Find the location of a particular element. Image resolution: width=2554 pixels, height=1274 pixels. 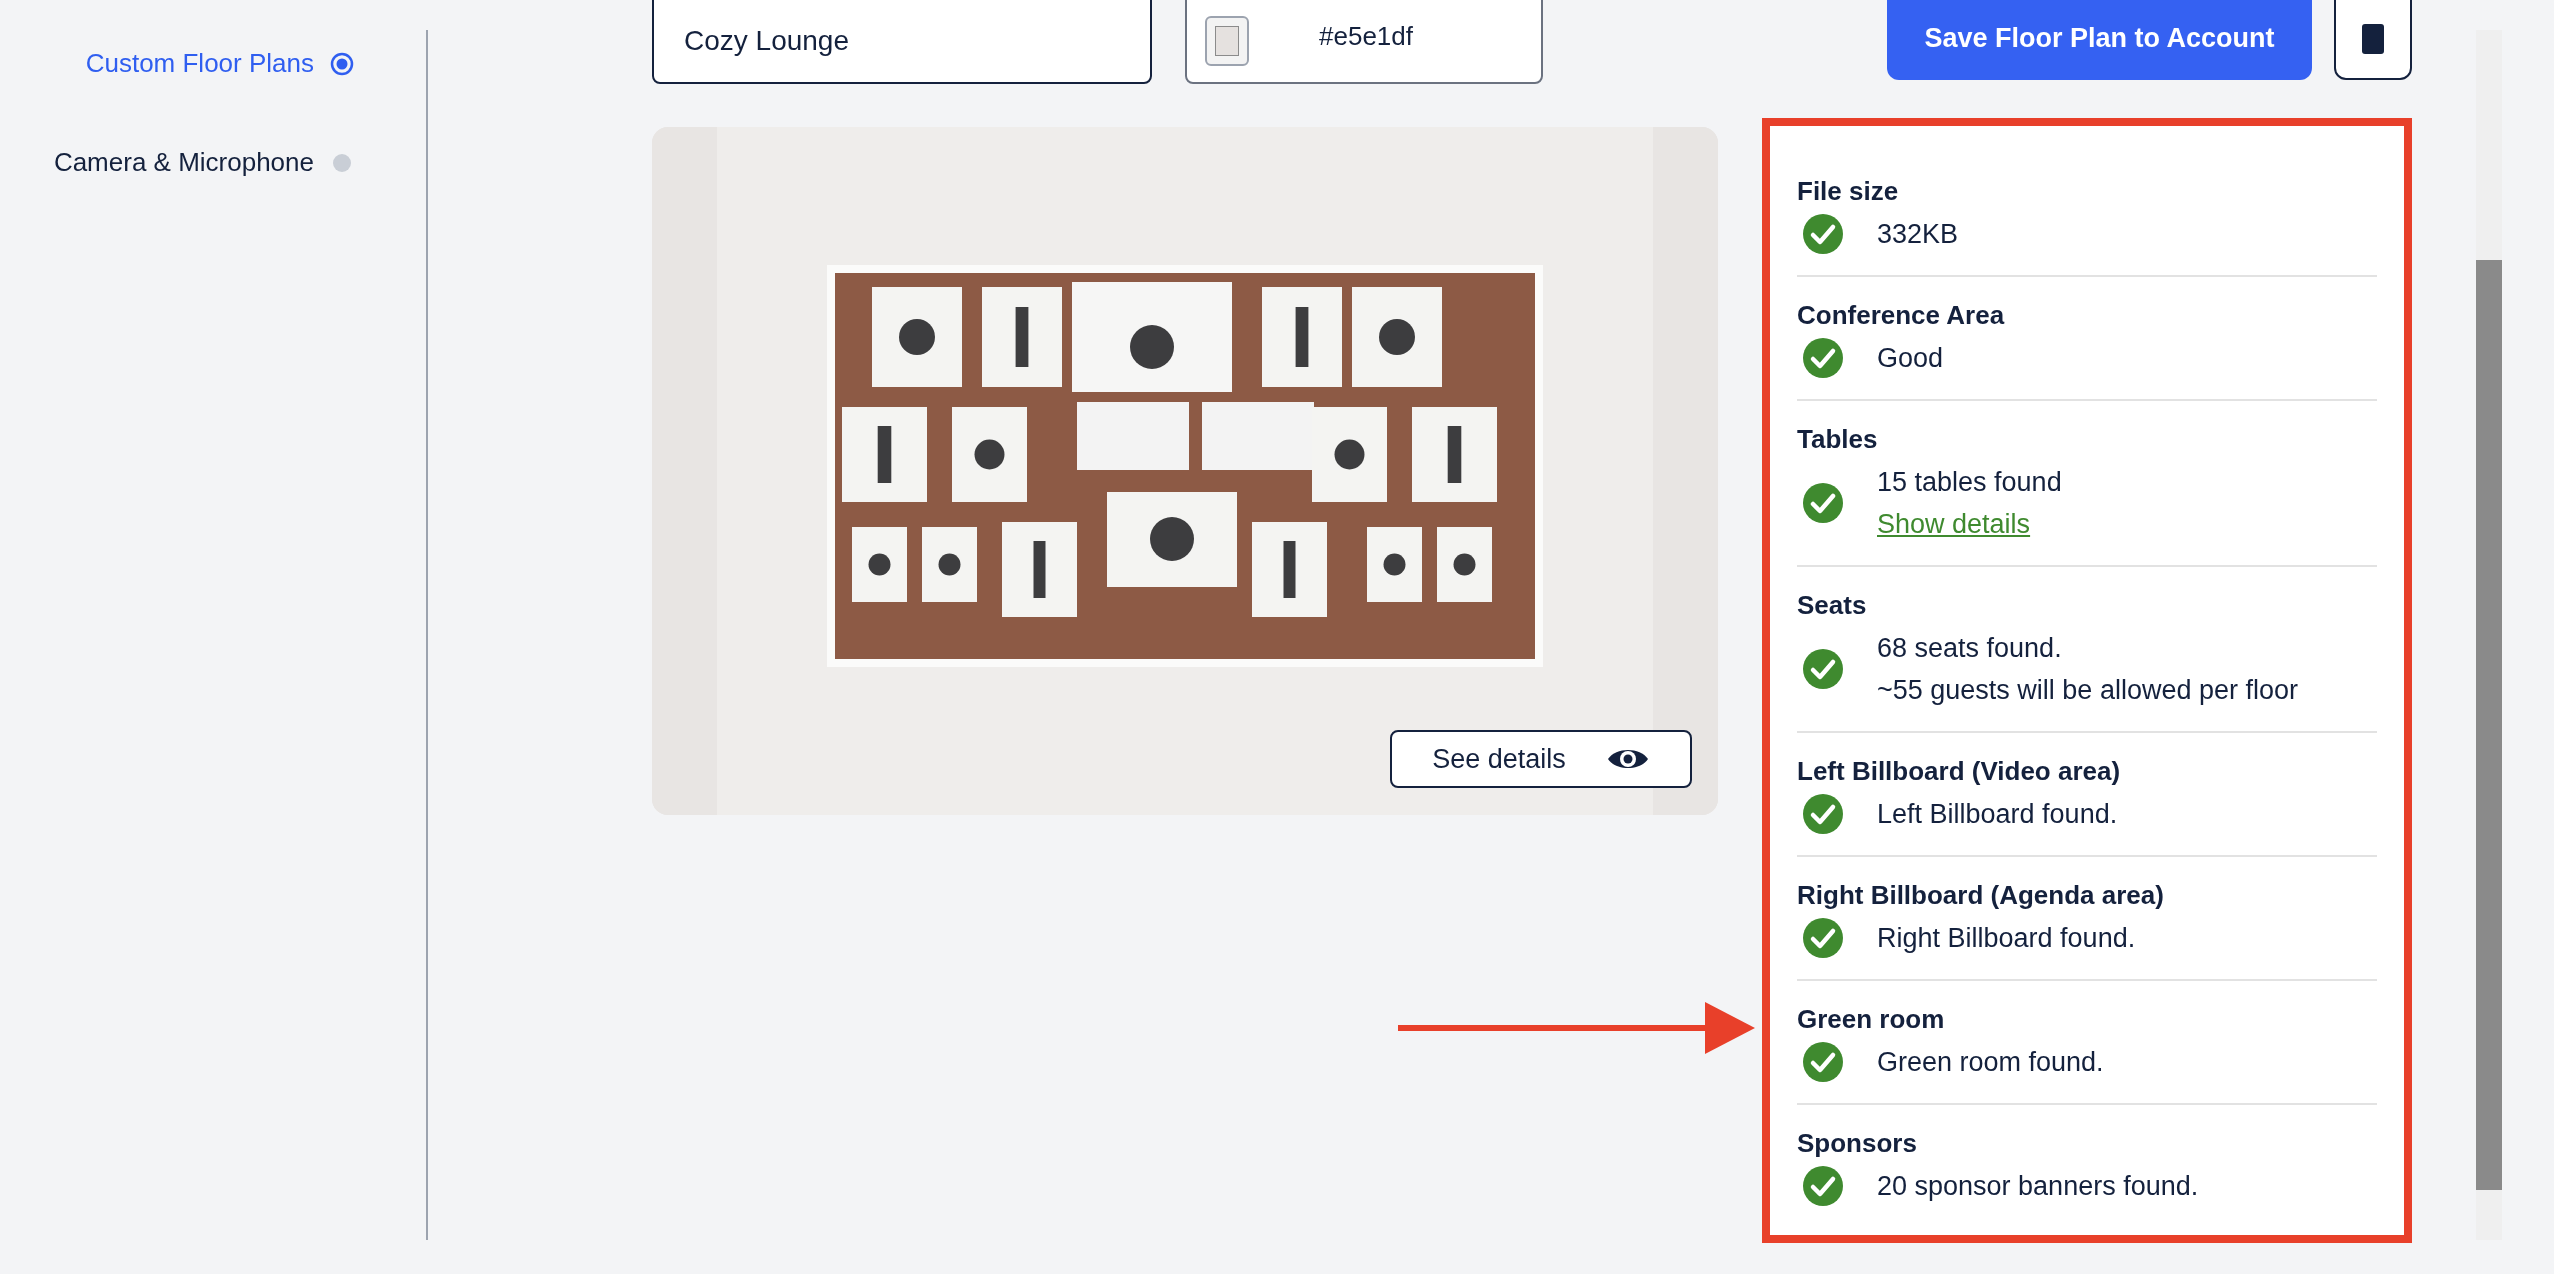

check-title: Left Billboard (Video area) is located at coordinates (1959, 771).